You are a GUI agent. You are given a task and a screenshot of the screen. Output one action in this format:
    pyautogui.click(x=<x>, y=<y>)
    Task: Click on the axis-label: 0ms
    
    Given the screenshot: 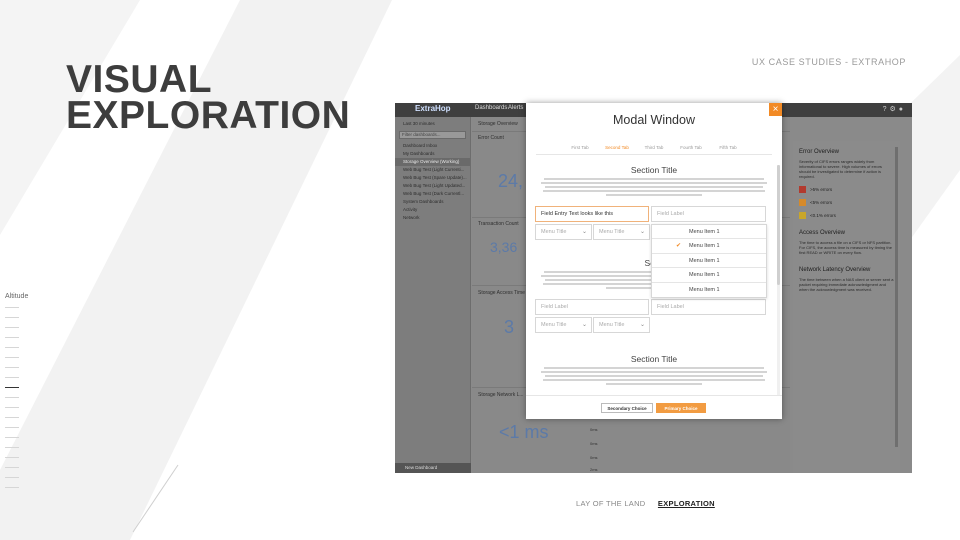 What is the action you would take?
    pyautogui.click(x=594, y=443)
    